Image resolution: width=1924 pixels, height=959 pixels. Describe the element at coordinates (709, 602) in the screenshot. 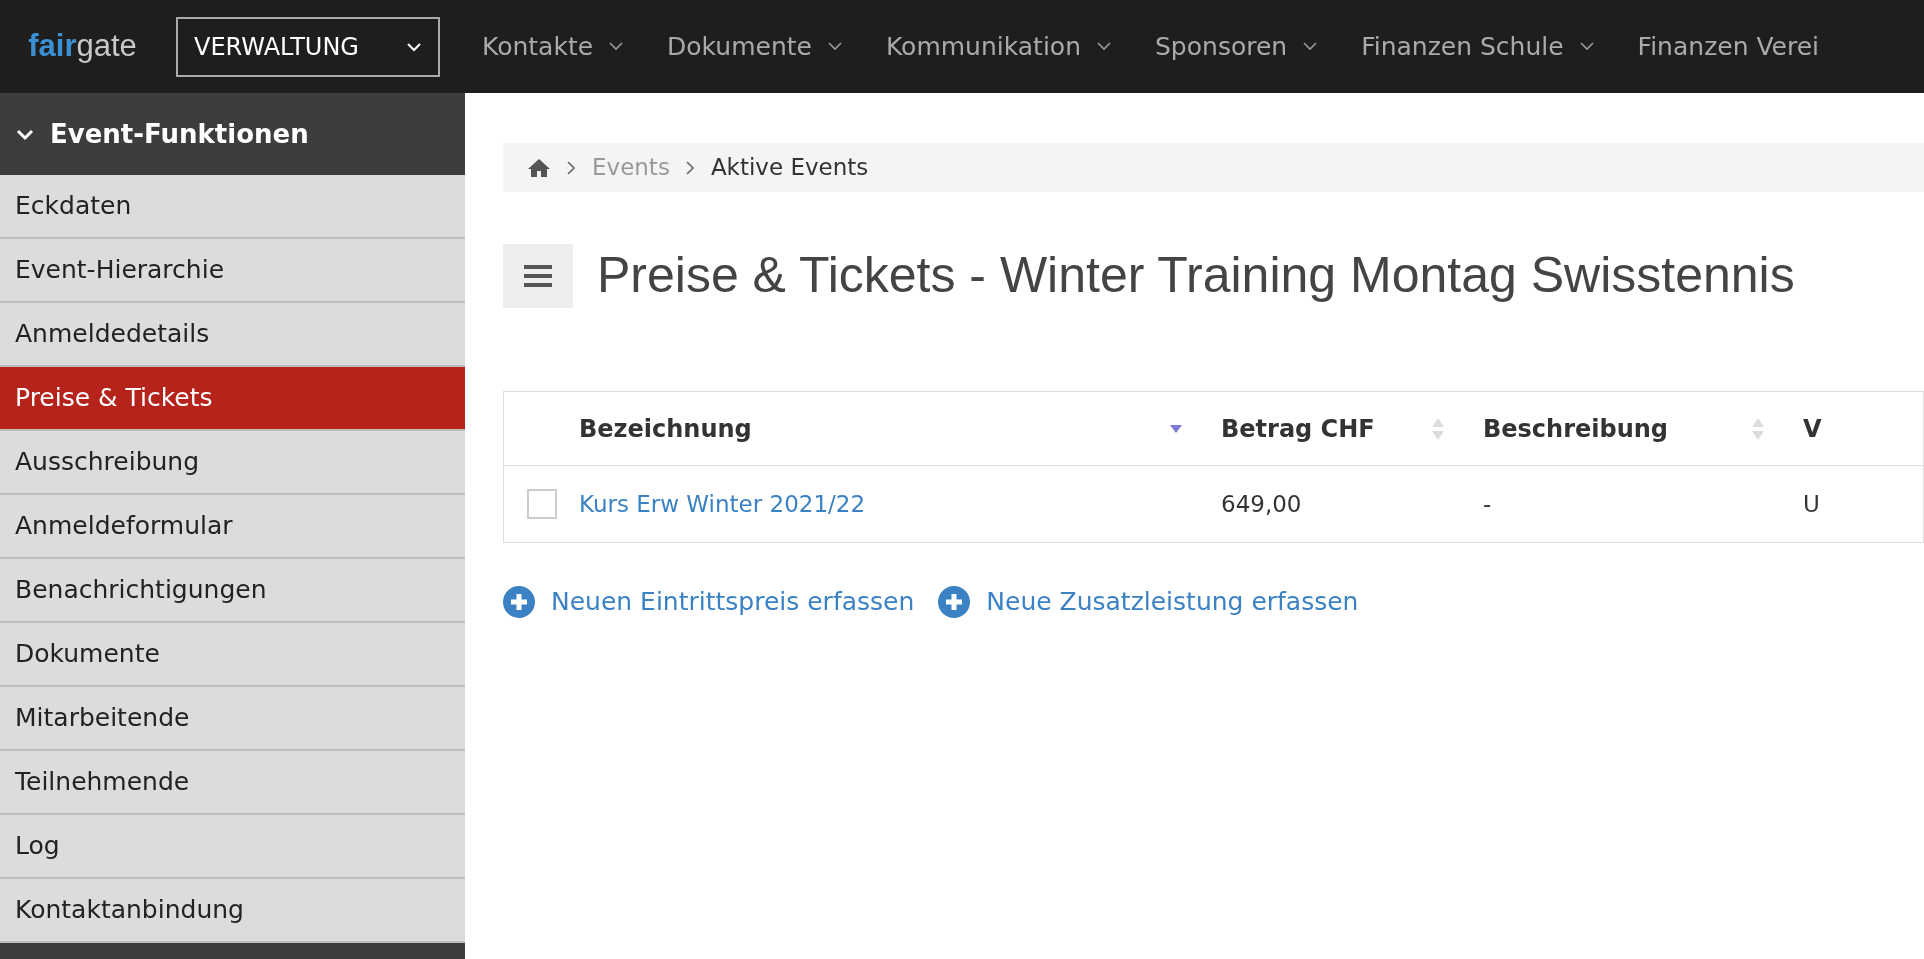

I see `add-link: Neuen Eintrittspreis erfassen` at that location.